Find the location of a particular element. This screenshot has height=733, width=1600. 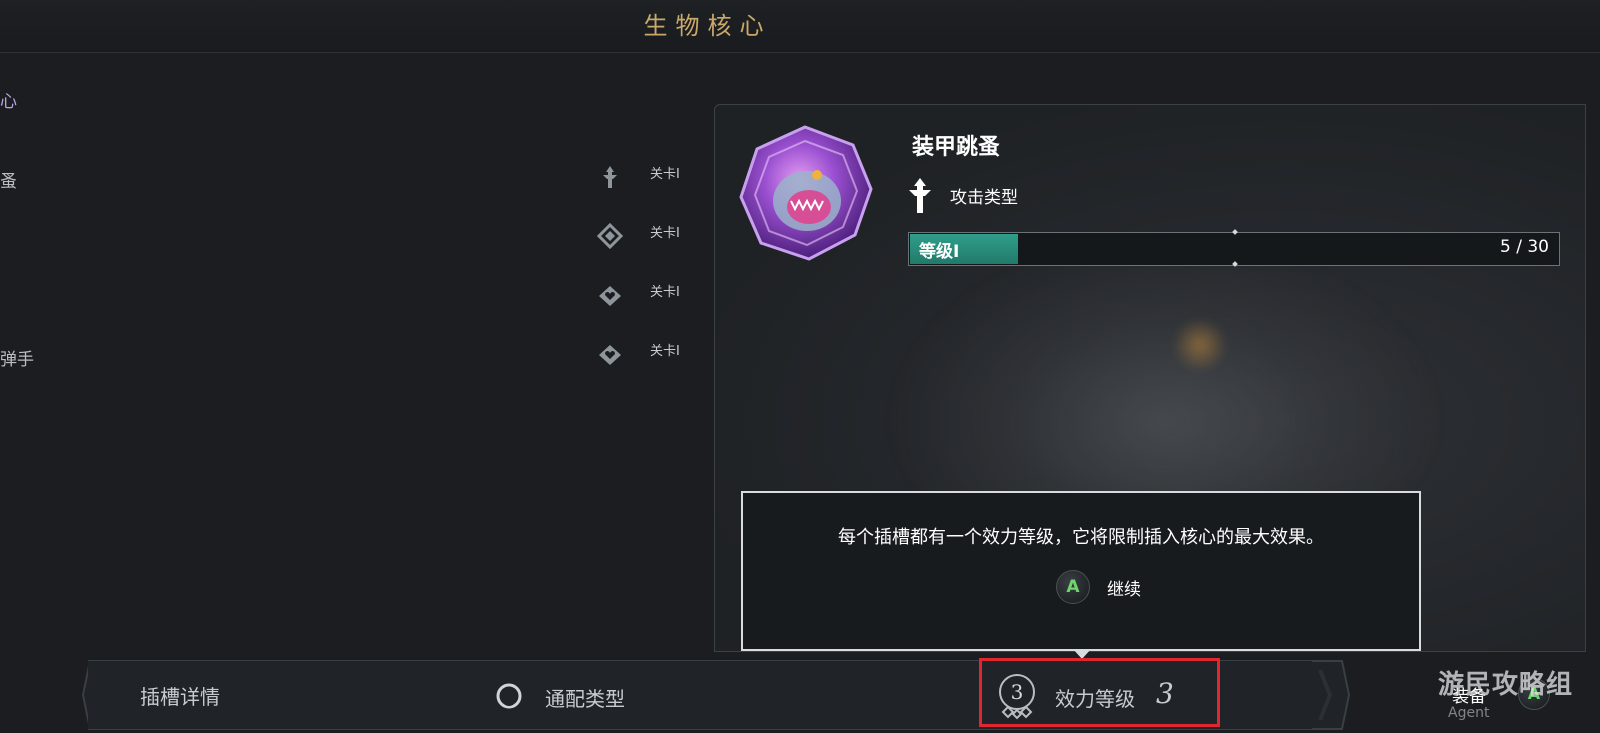

core-list-item: 蚤 is located at coordinates (8, 179).